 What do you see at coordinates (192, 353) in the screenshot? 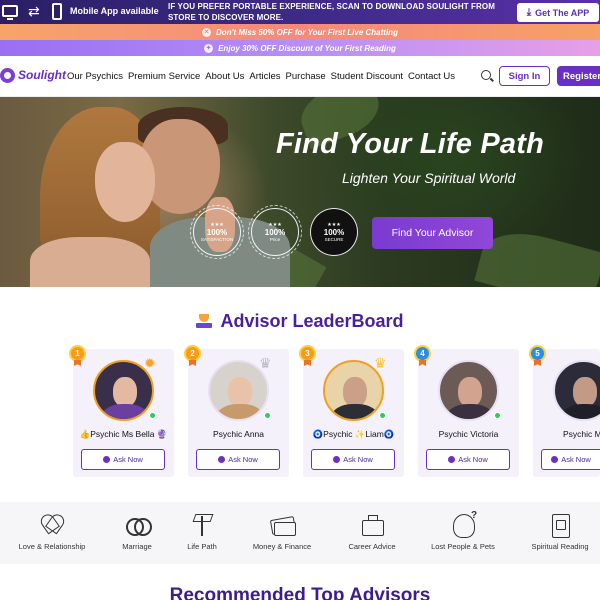
I see `rank-badge: 2` at bounding box center [192, 353].